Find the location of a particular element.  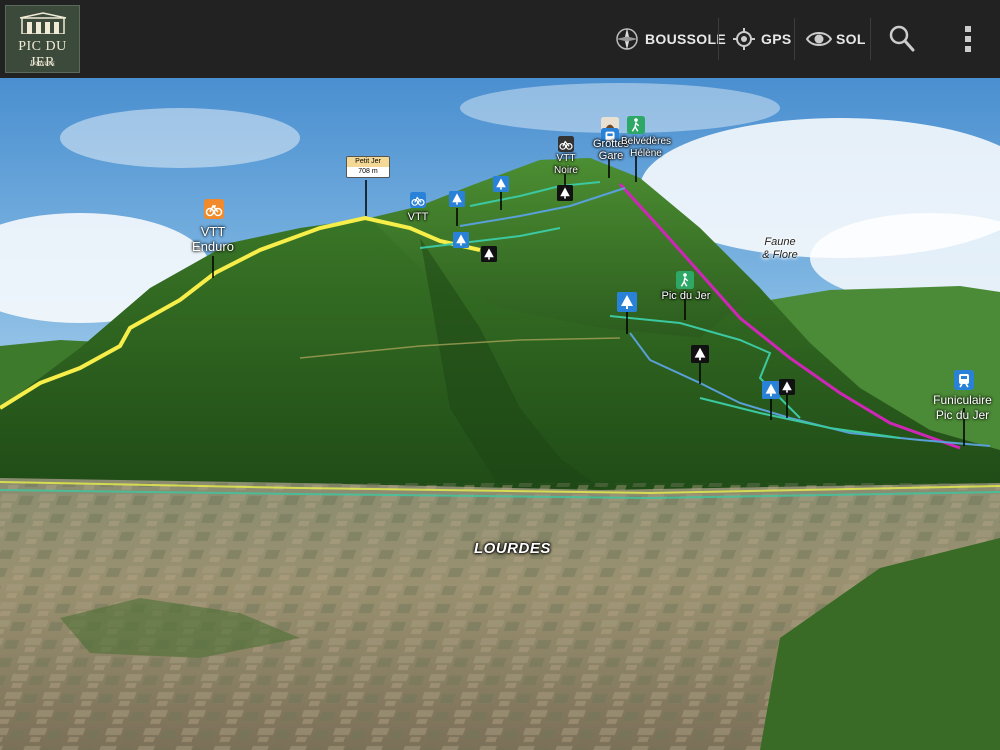

train-icon is located at coordinates (964, 380).